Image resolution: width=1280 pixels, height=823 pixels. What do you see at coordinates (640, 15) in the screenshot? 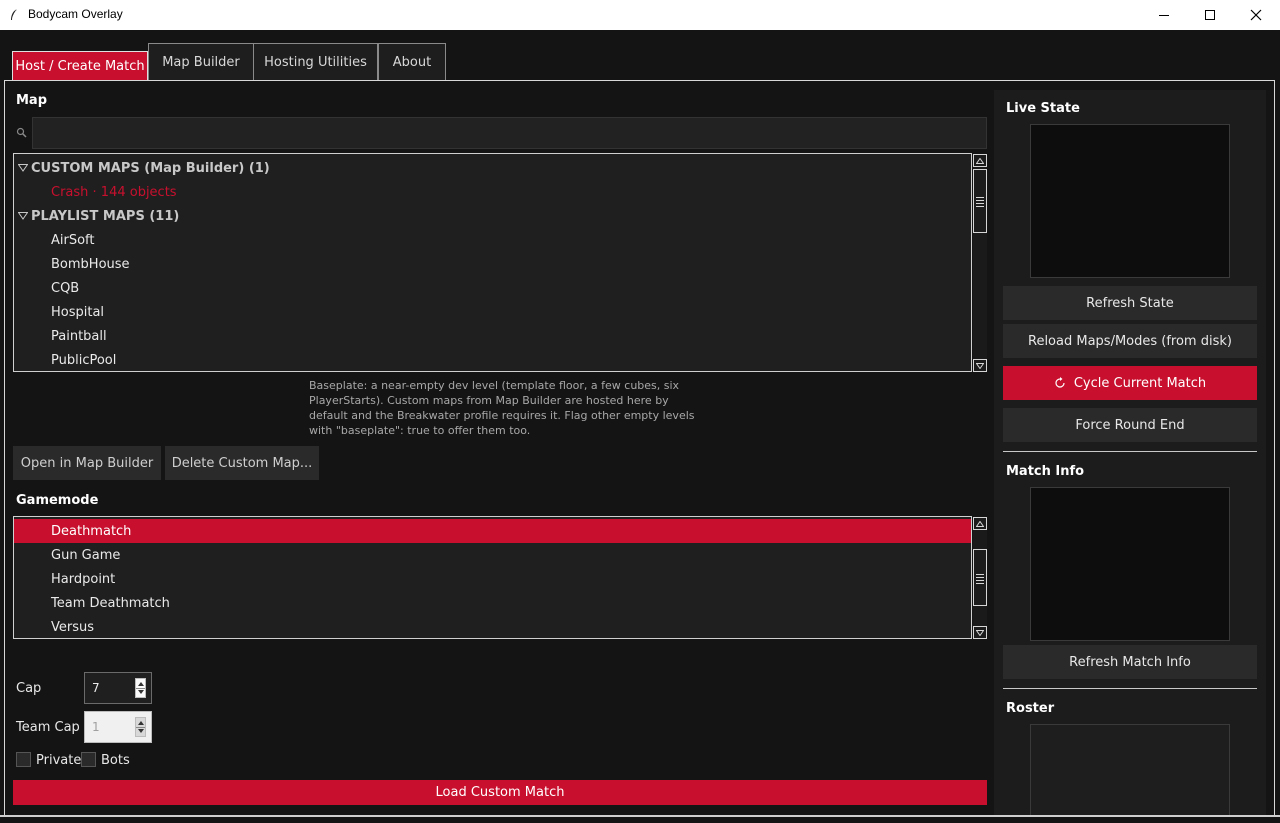
I see `title-bar: Bodycam Overlay` at bounding box center [640, 15].